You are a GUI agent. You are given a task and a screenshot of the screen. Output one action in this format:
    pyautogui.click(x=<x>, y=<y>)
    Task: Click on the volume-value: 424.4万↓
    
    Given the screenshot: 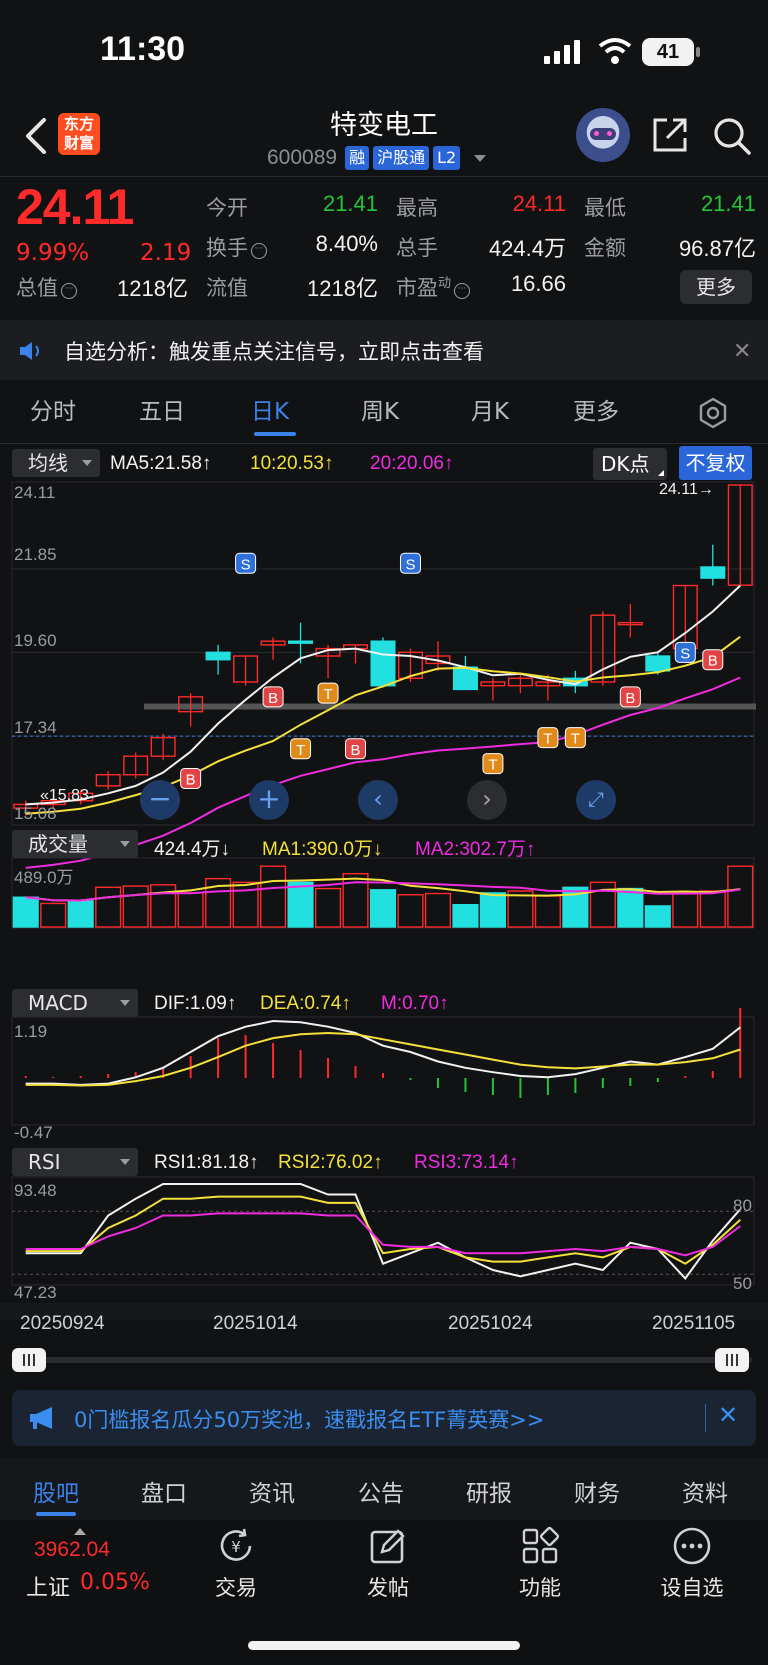 What is the action you would take?
    pyautogui.click(x=192, y=849)
    